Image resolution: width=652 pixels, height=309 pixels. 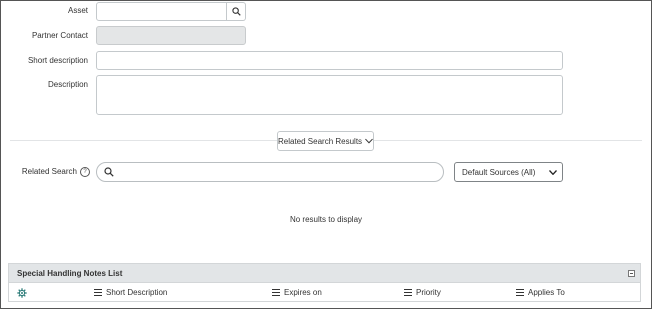 What do you see at coordinates (546, 292) in the screenshot?
I see `column-label: Applies To` at bounding box center [546, 292].